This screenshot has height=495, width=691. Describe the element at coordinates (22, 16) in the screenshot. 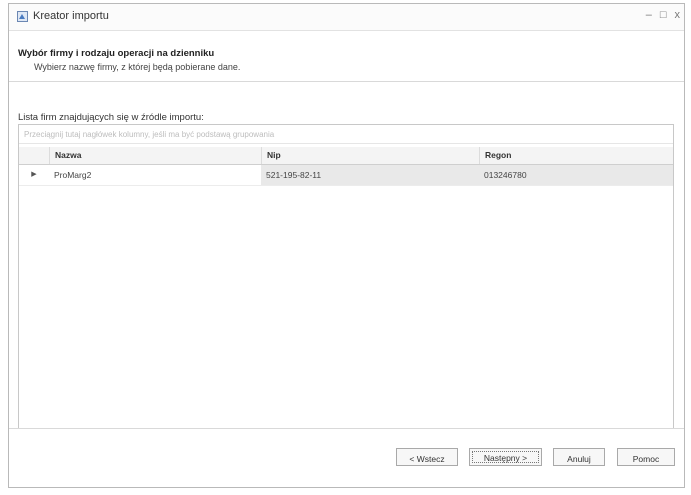

I see `wizard-icon` at that location.